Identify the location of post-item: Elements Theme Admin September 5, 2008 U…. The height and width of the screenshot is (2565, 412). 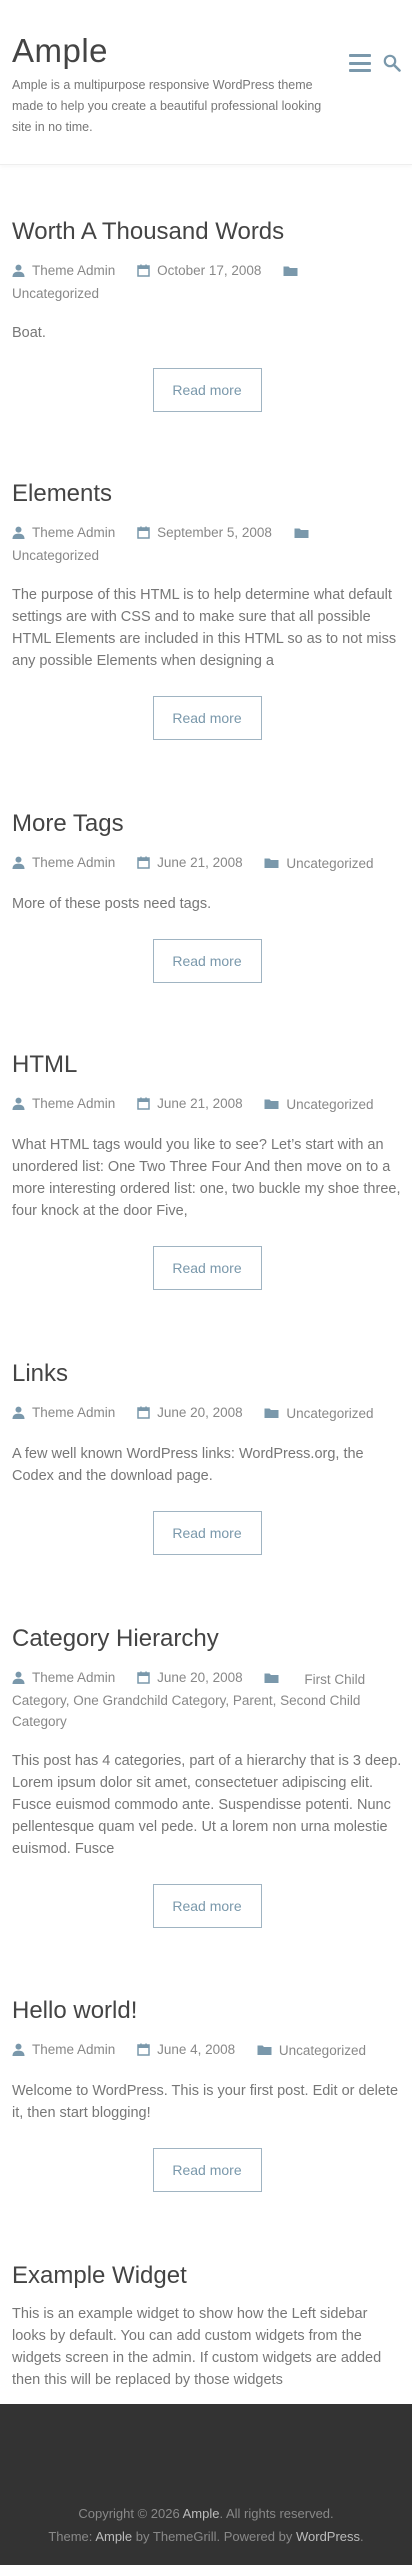
(207, 609).